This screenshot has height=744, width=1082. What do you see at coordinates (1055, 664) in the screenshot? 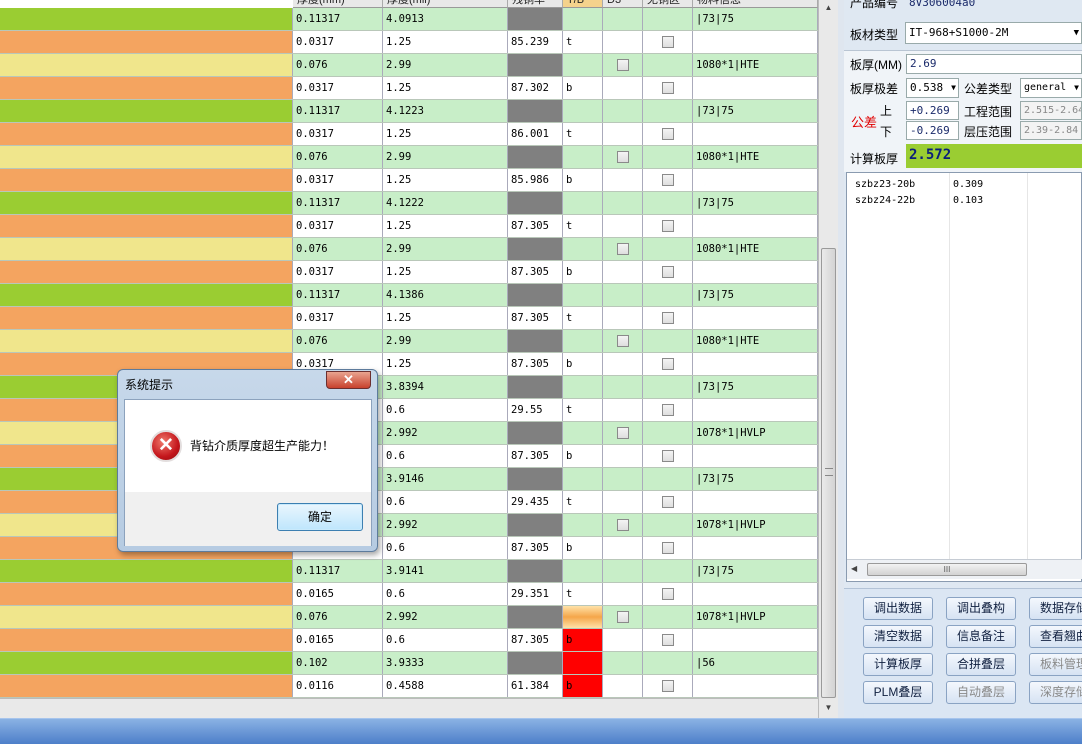
I see `button-9: 板料管理` at bounding box center [1055, 664].